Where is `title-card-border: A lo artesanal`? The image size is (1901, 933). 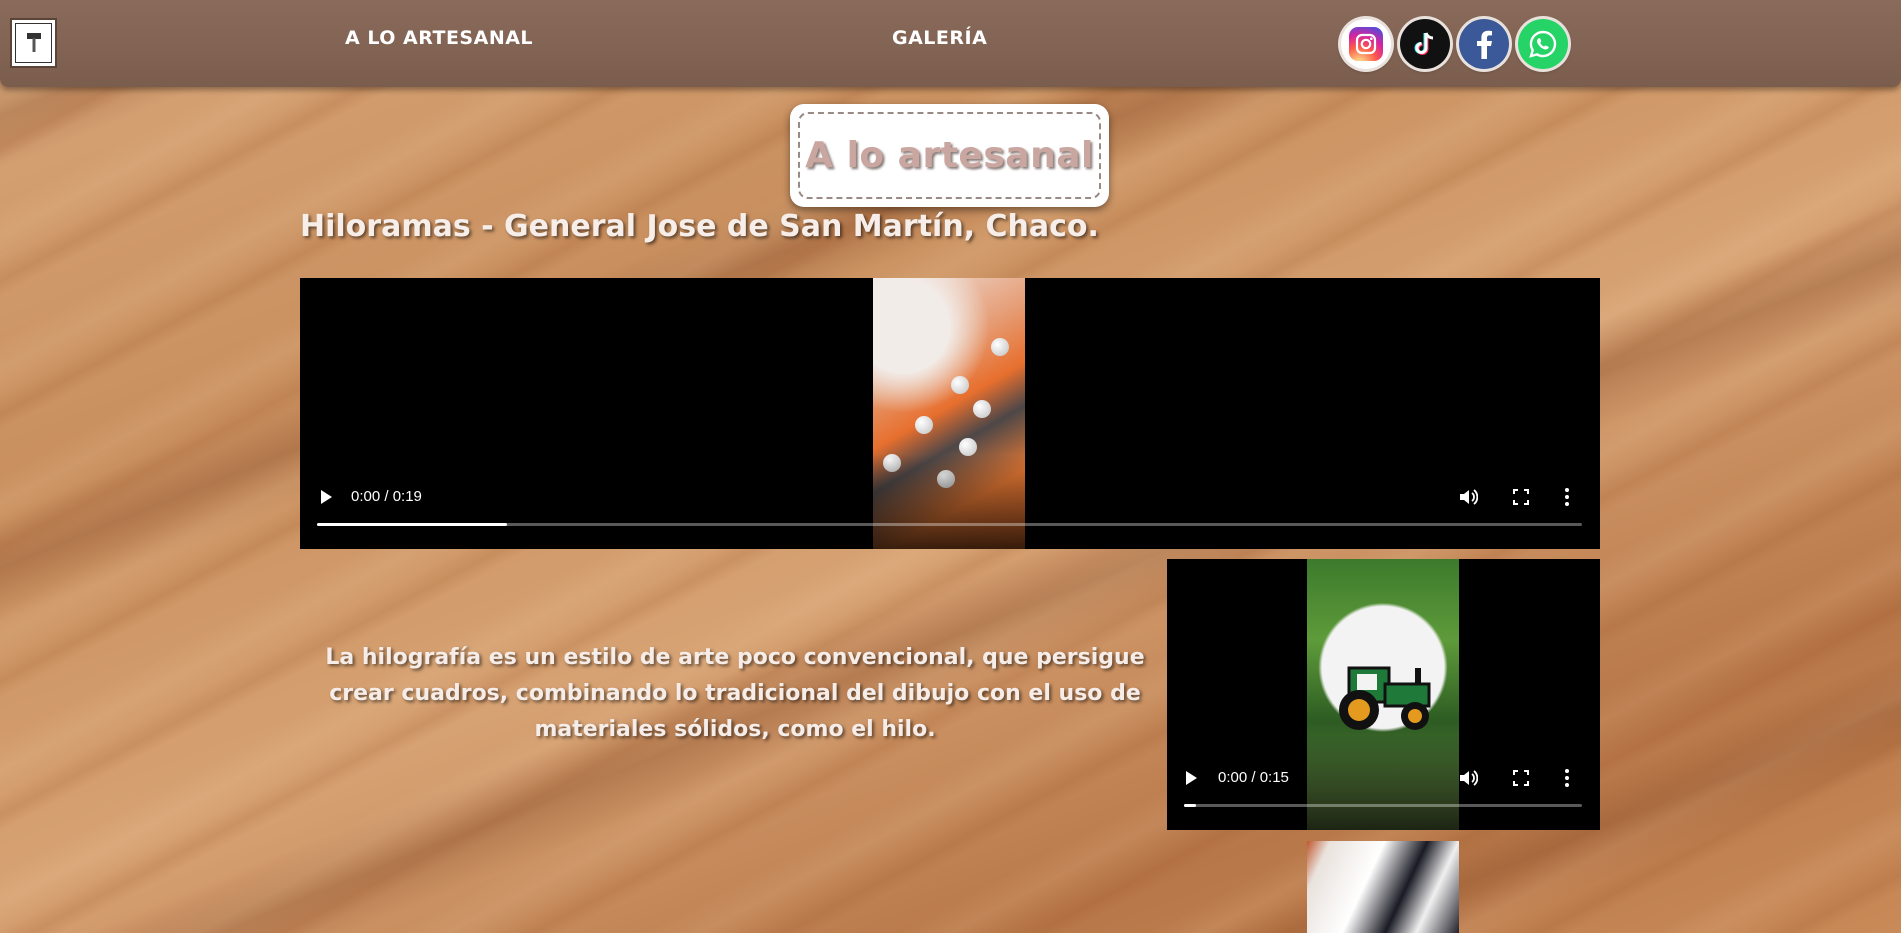 title-card-border: A lo artesanal is located at coordinates (949, 155).